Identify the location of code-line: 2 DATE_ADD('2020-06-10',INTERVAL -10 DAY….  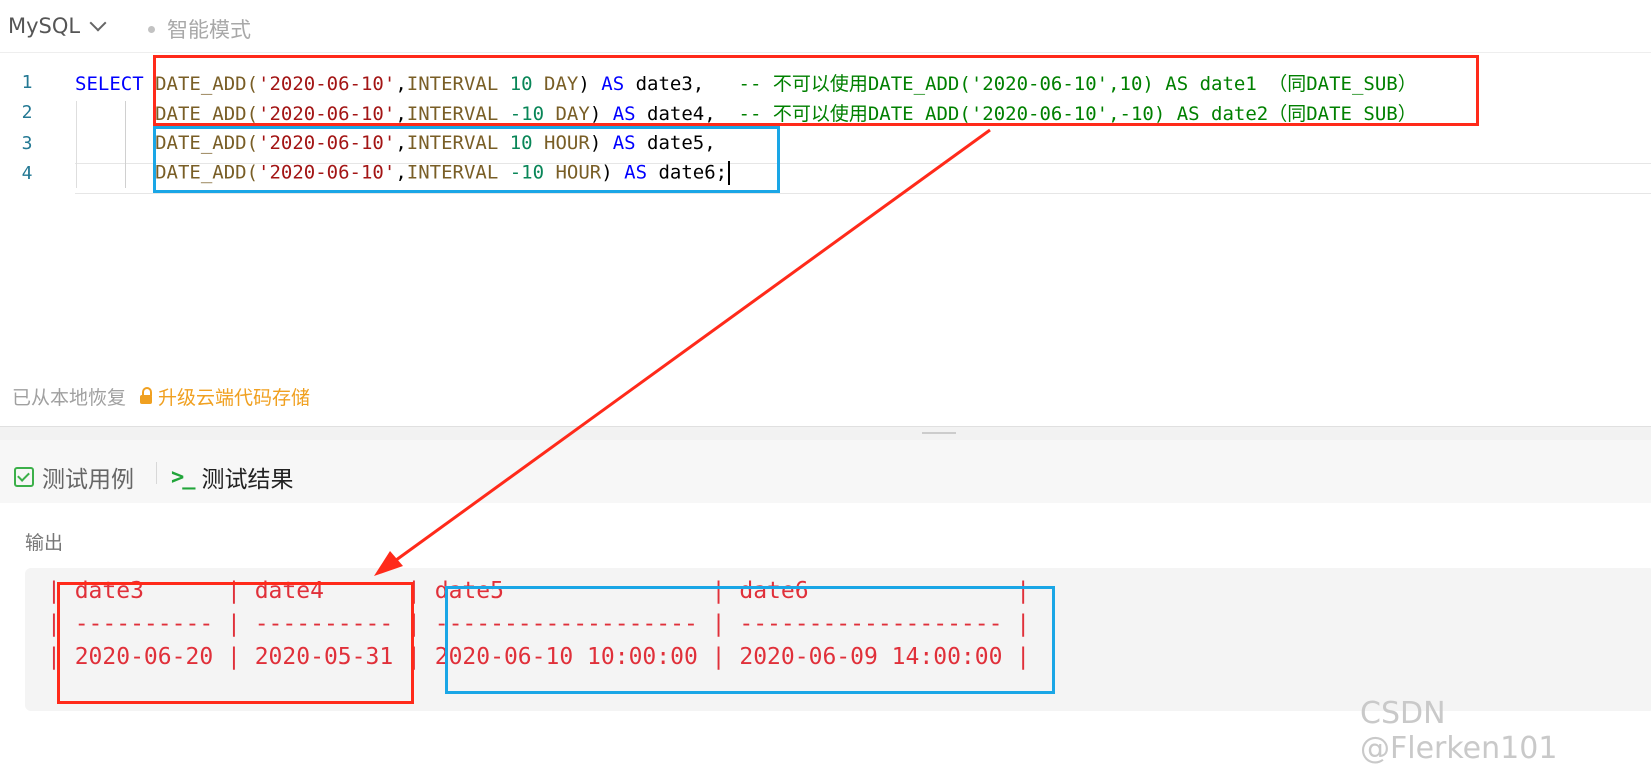
(708, 112).